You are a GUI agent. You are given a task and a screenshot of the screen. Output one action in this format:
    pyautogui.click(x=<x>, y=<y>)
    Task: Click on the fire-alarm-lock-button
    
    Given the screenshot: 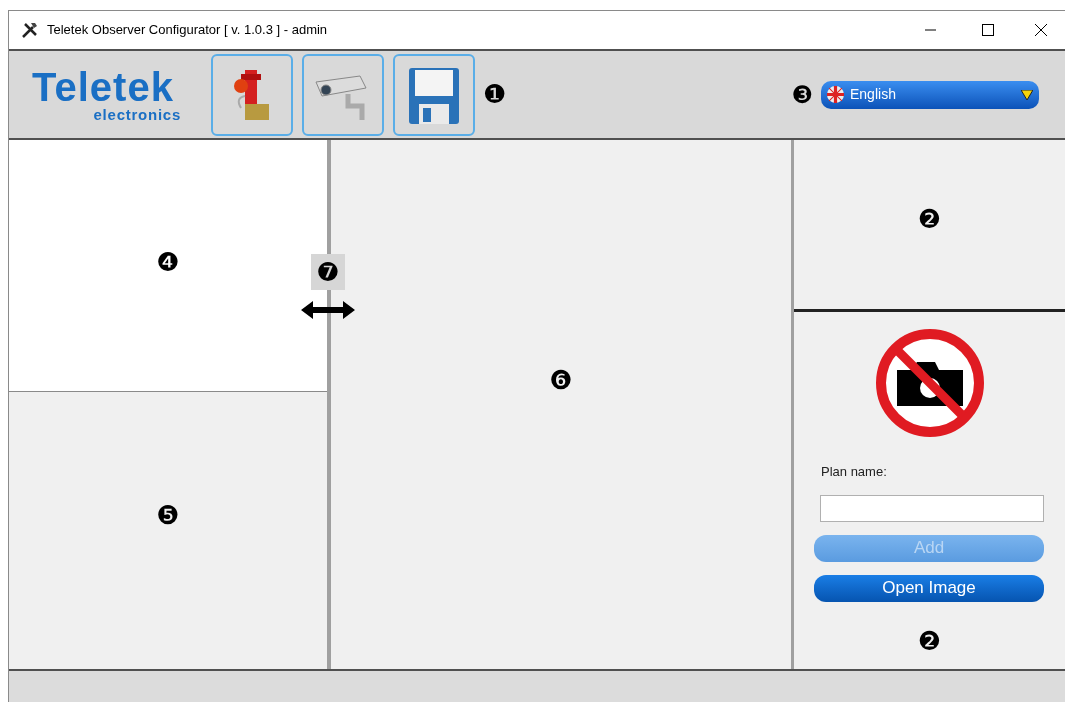 What is the action you would take?
    pyautogui.click(x=252, y=94)
    